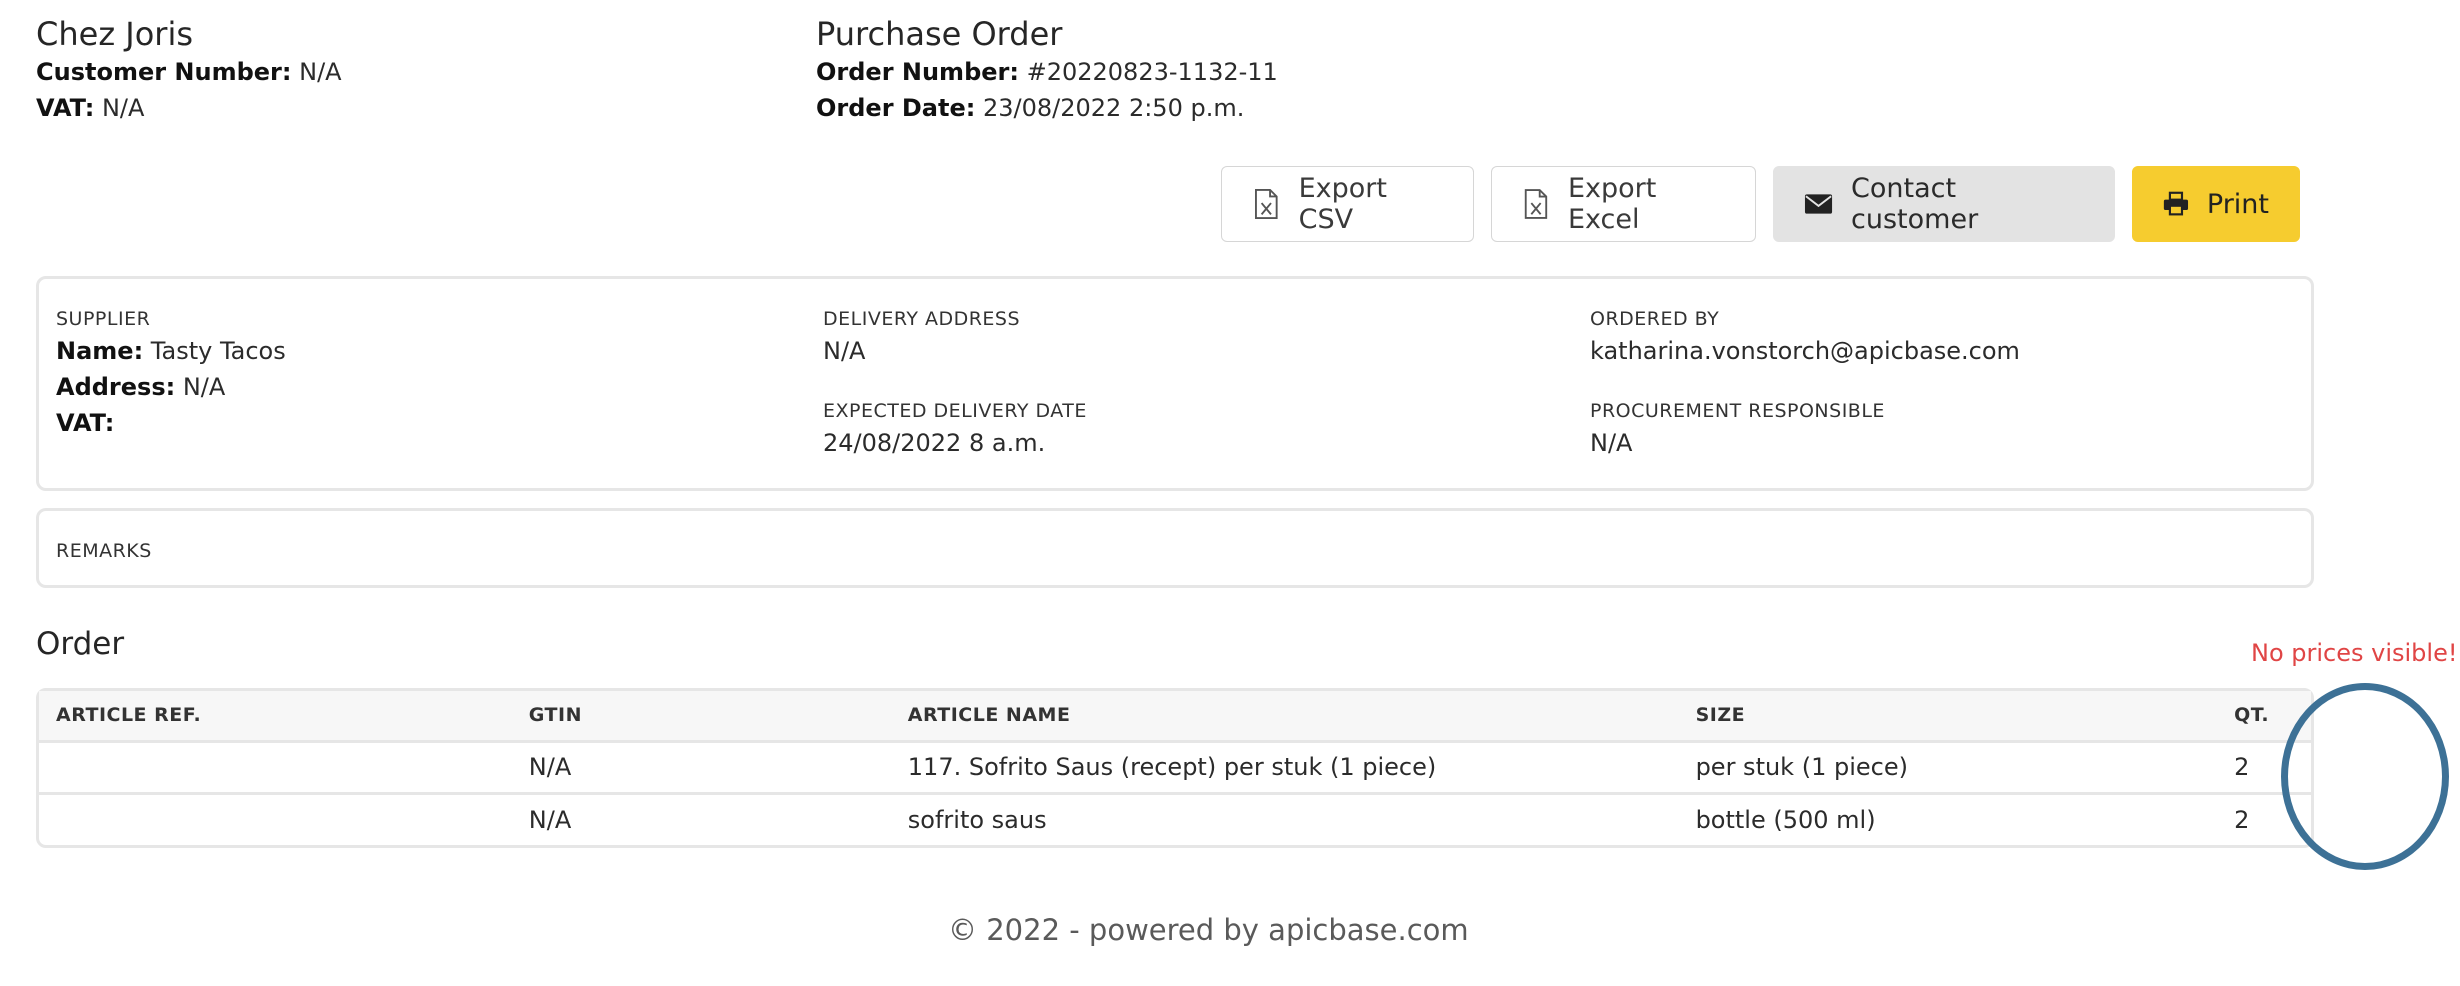 The height and width of the screenshot is (986, 2460). What do you see at coordinates (1175, 548) in the screenshot?
I see `remarks-card: REMARKS` at bounding box center [1175, 548].